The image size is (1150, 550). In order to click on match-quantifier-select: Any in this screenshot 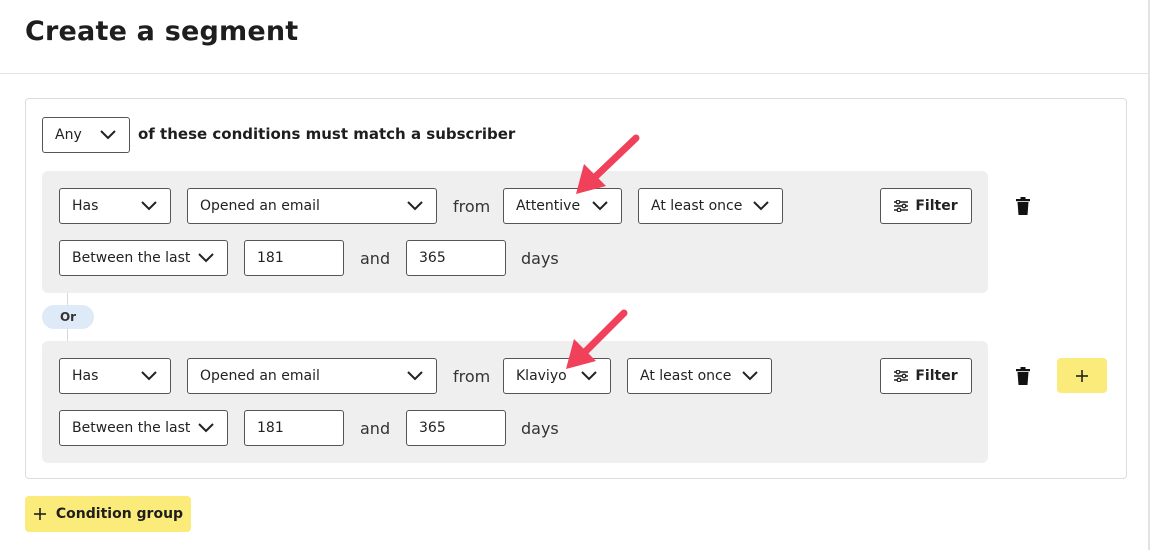, I will do `click(86, 135)`.